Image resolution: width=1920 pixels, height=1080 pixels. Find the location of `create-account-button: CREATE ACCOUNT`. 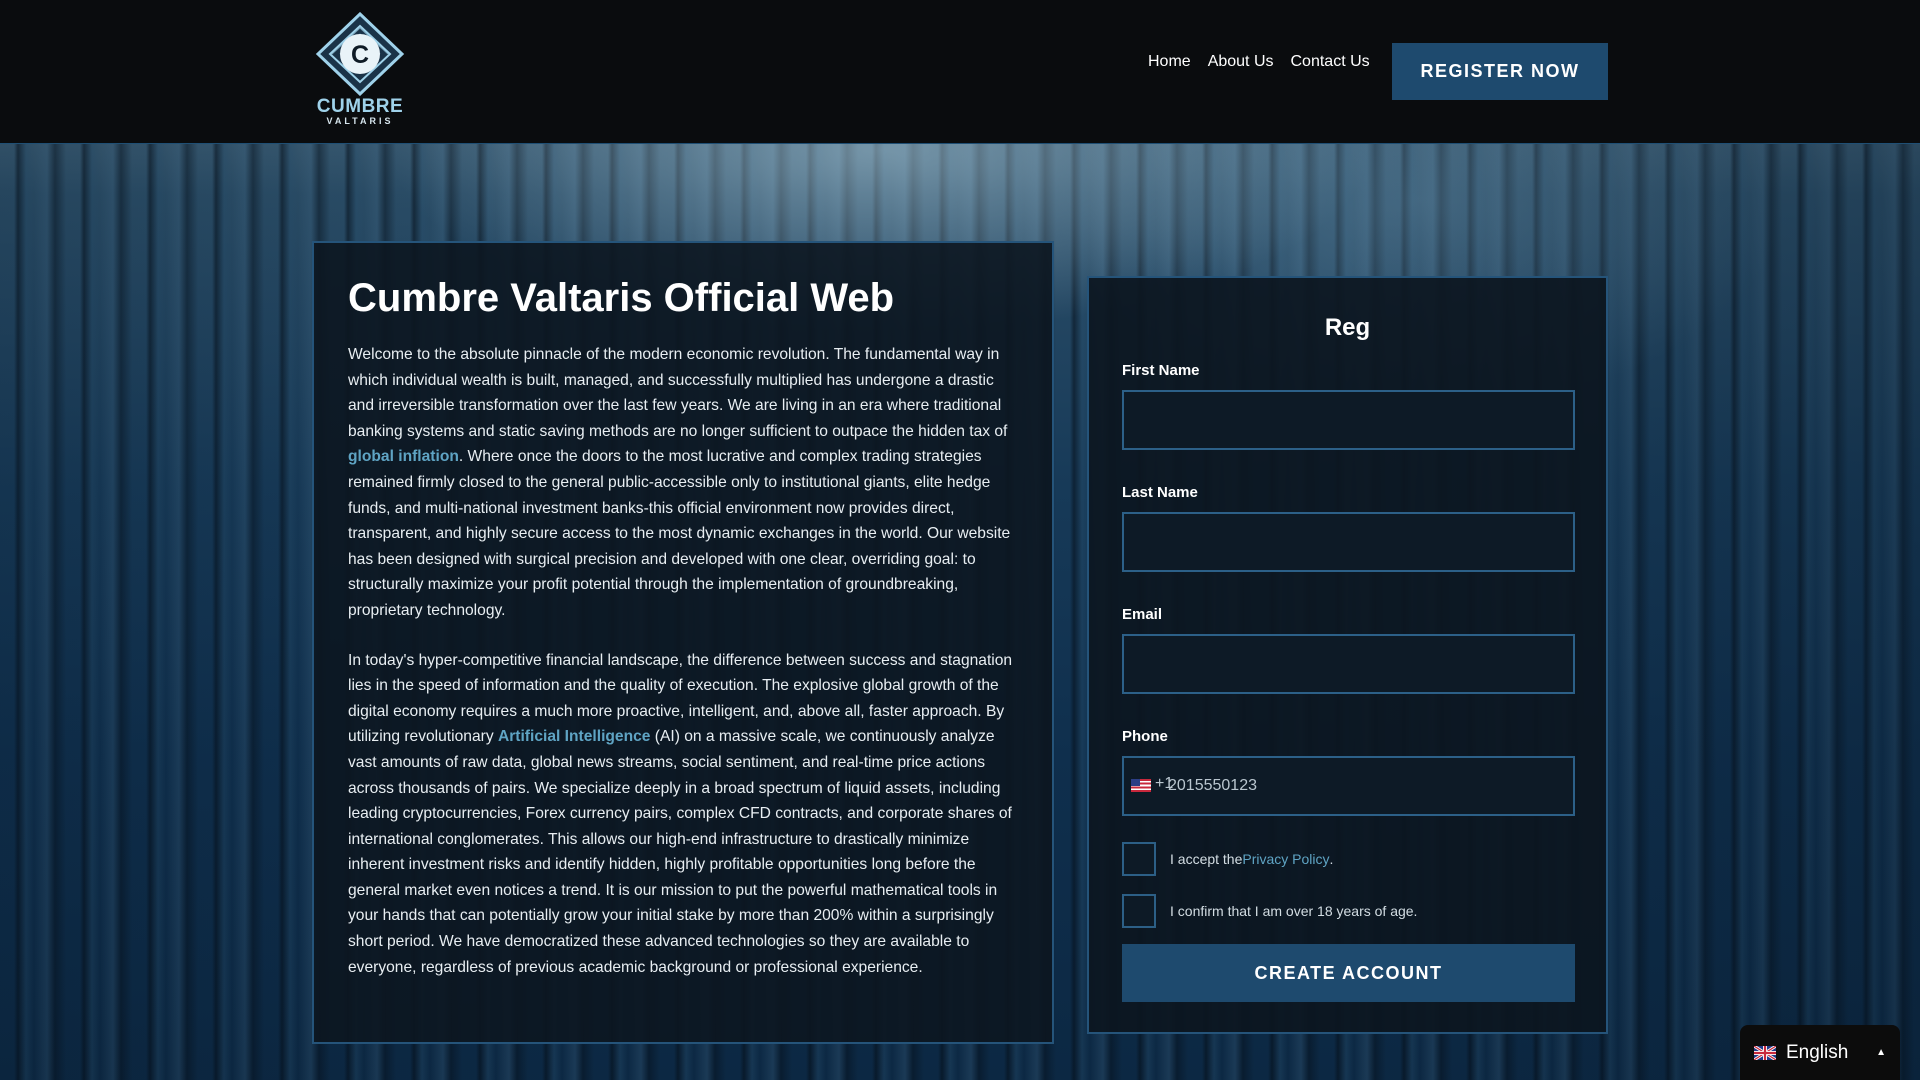

create-account-button: CREATE ACCOUNT is located at coordinates (1348, 973).